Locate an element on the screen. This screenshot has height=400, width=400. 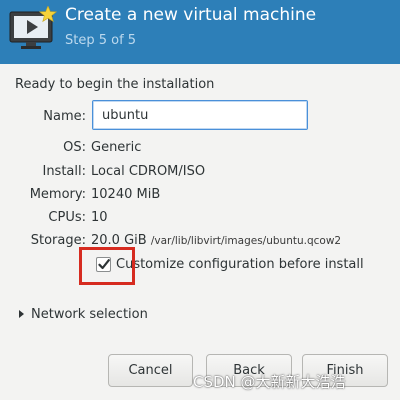
memory-value: 10240 MiB is located at coordinates (126, 194).